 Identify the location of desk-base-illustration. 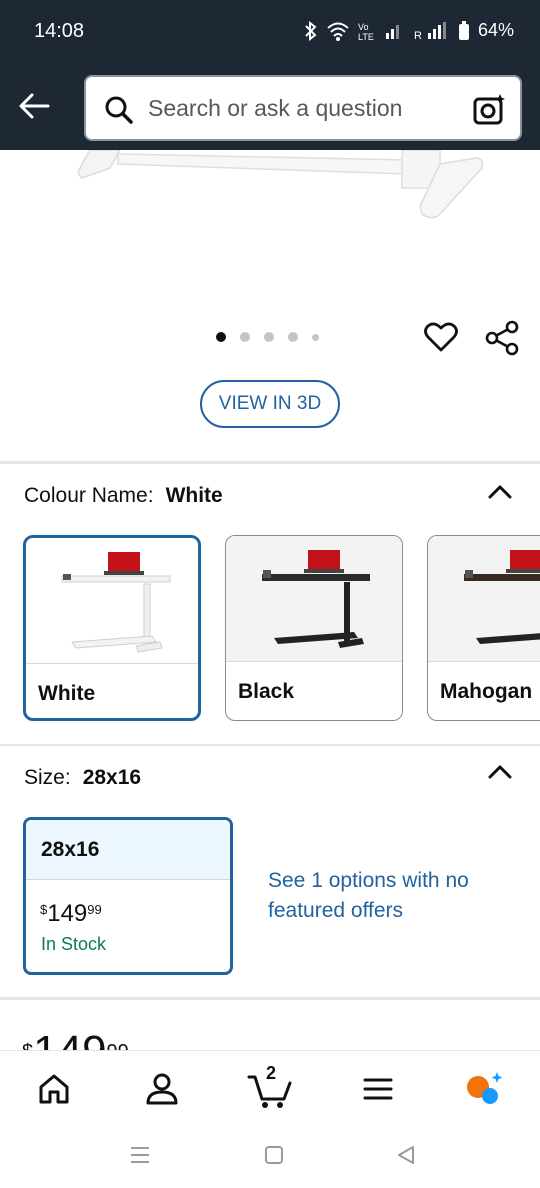
(280, 184).